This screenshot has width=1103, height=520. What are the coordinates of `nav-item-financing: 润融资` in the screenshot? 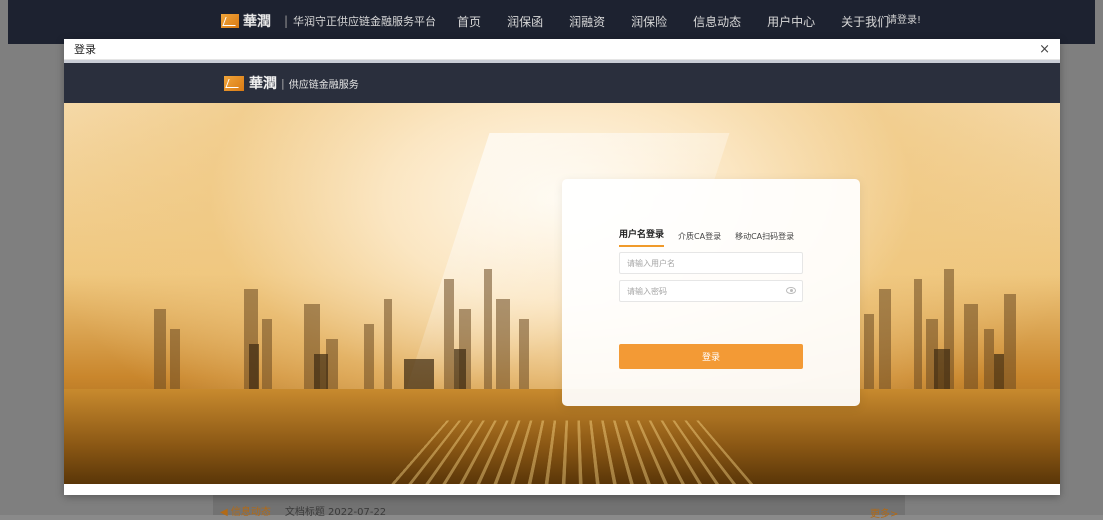 It's located at (587, 21).